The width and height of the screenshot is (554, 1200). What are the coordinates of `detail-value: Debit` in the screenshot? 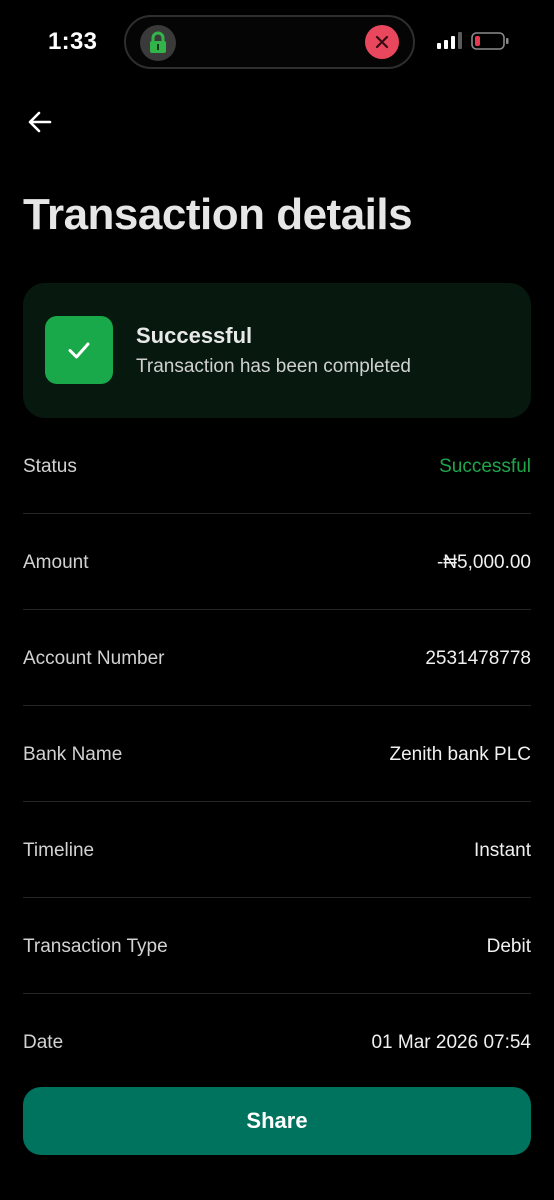 It's located at (508, 946).